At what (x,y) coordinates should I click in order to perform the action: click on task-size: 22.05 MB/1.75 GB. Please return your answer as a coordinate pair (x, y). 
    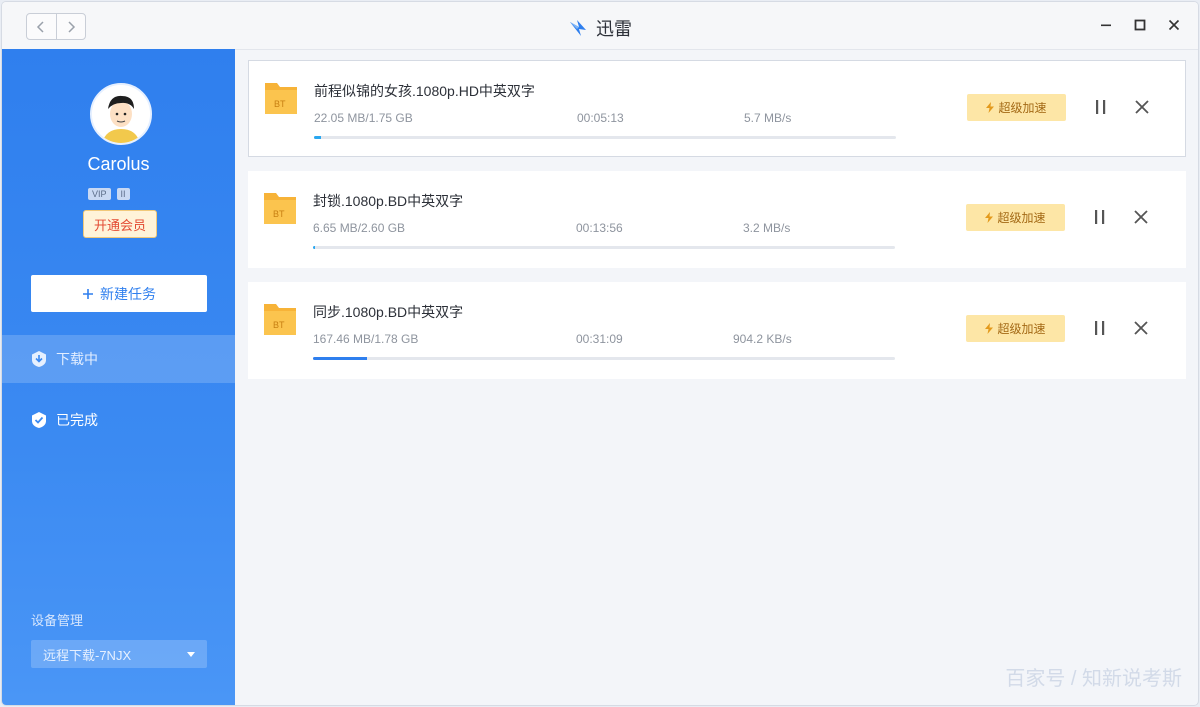
    Looking at the image, I should click on (363, 118).